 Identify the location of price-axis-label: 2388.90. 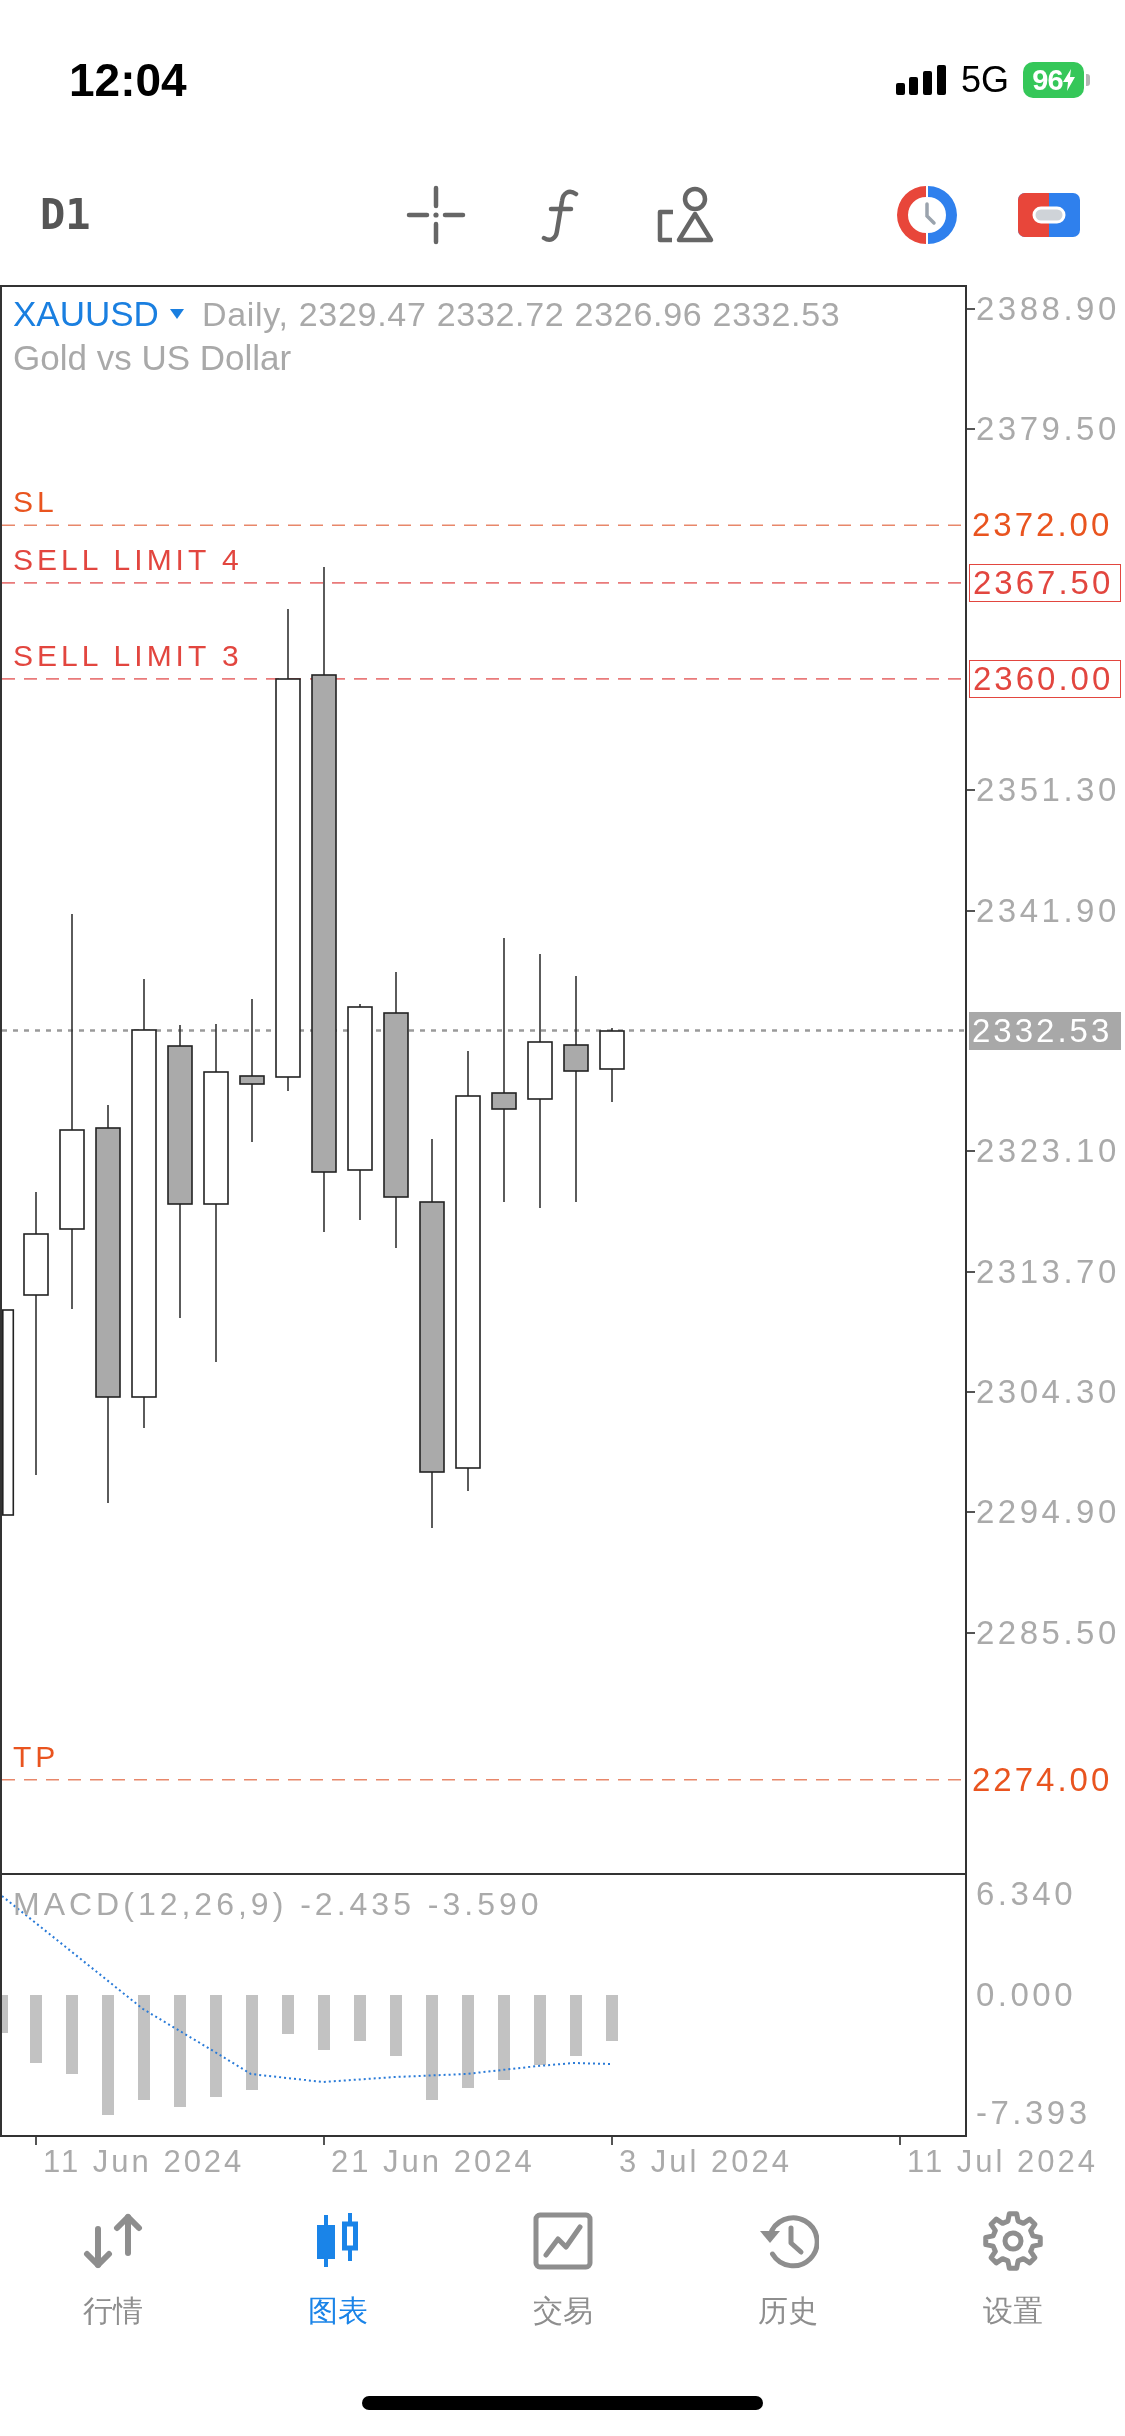
(1048, 309).